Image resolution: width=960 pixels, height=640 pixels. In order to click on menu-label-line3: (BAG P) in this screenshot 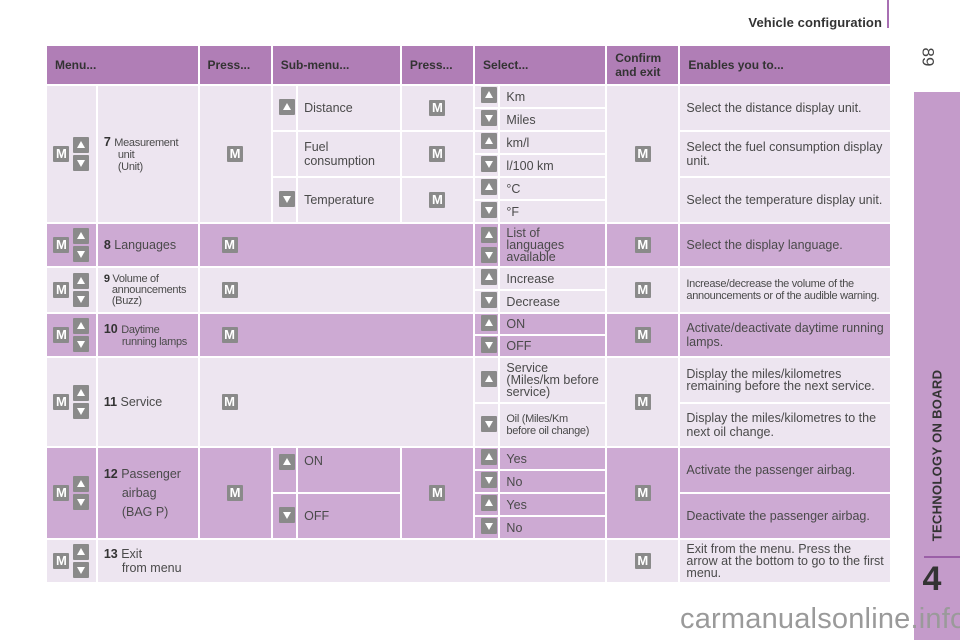, I will do `click(145, 511)`.